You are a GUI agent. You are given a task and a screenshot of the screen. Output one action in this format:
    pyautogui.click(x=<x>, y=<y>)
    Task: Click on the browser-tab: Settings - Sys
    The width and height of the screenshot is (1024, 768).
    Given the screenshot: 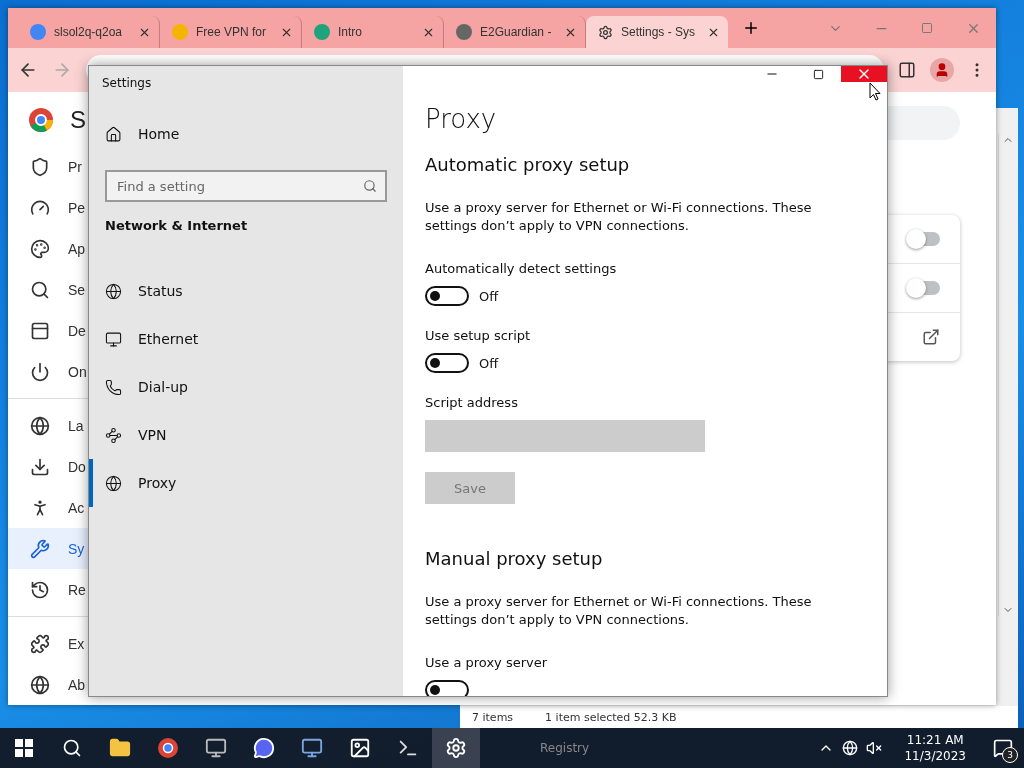 What is the action you would take?
    pyautogui.click(x=657, y=32)
    